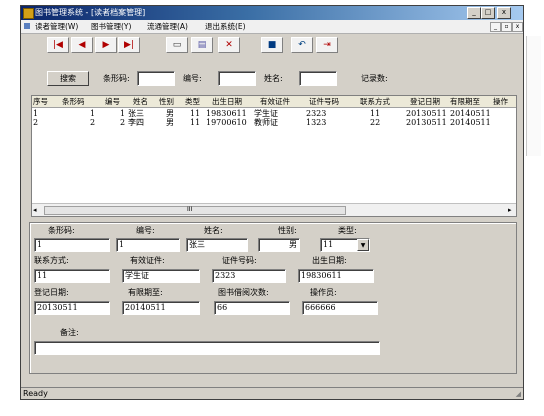  I want to click on cert-no-field: 2323, so click(249, 276).